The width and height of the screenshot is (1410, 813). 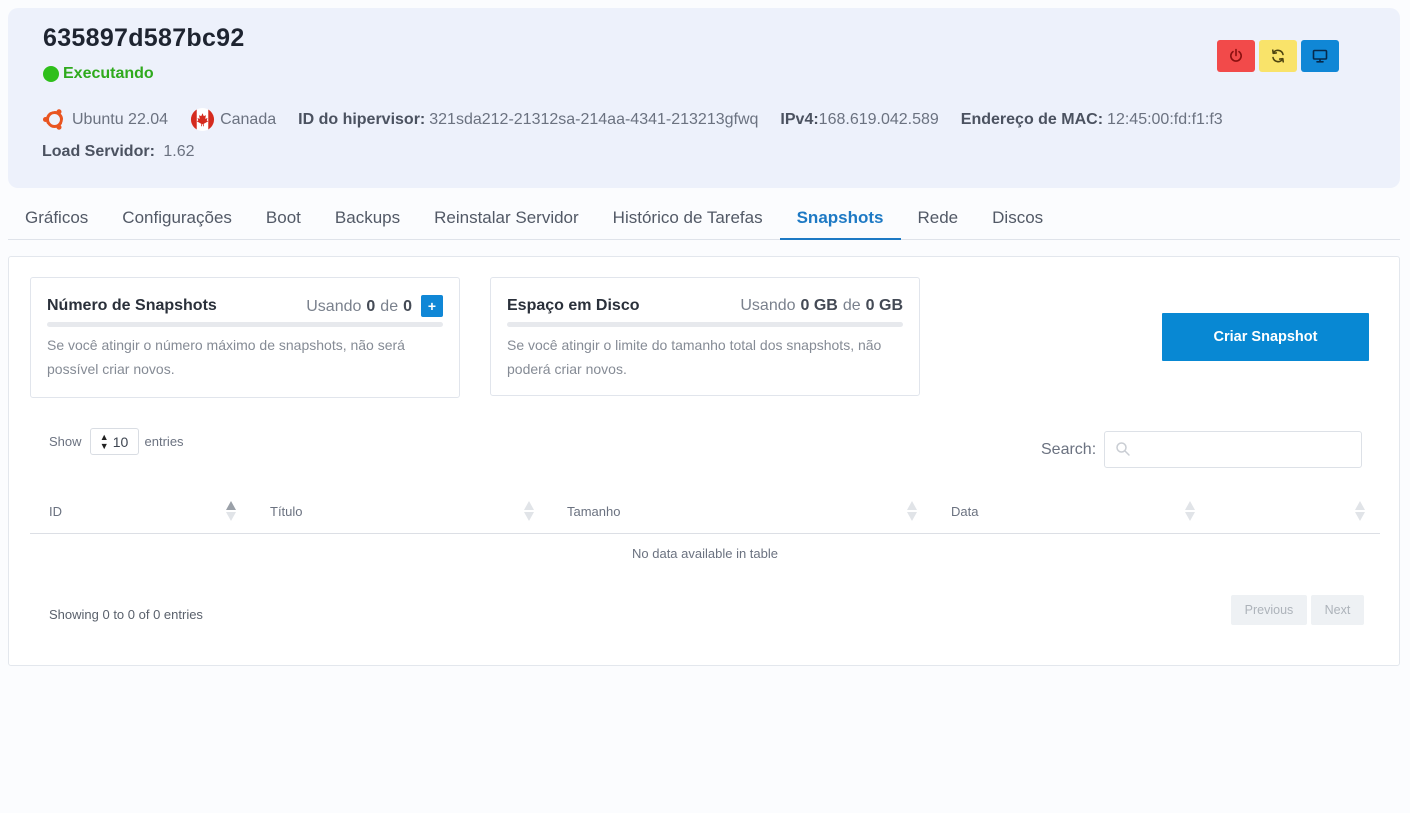 What do you see at coordinates (54, 119) in the screenshot?
I see `ubuntu-icon` at bounding box center [54, 119].